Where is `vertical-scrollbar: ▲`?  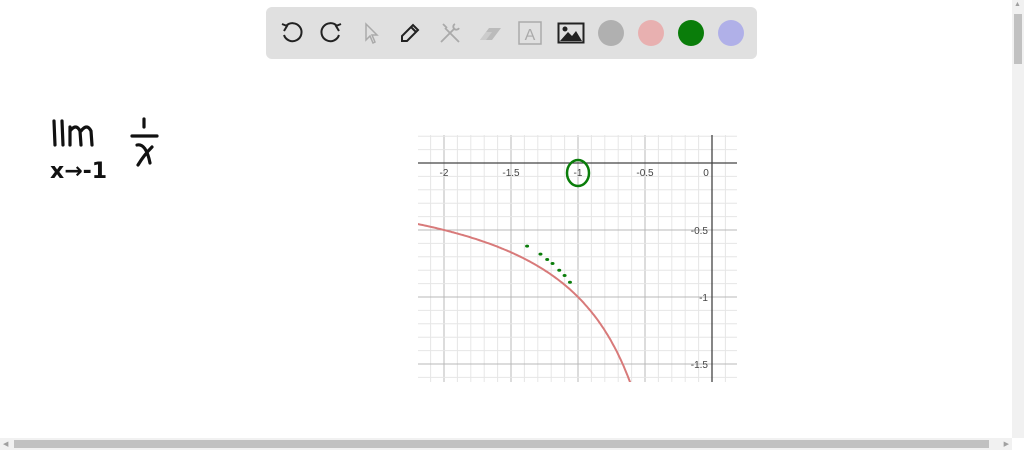
vertical-scrollbar: ▲ is located at coordinates (1018, 219).